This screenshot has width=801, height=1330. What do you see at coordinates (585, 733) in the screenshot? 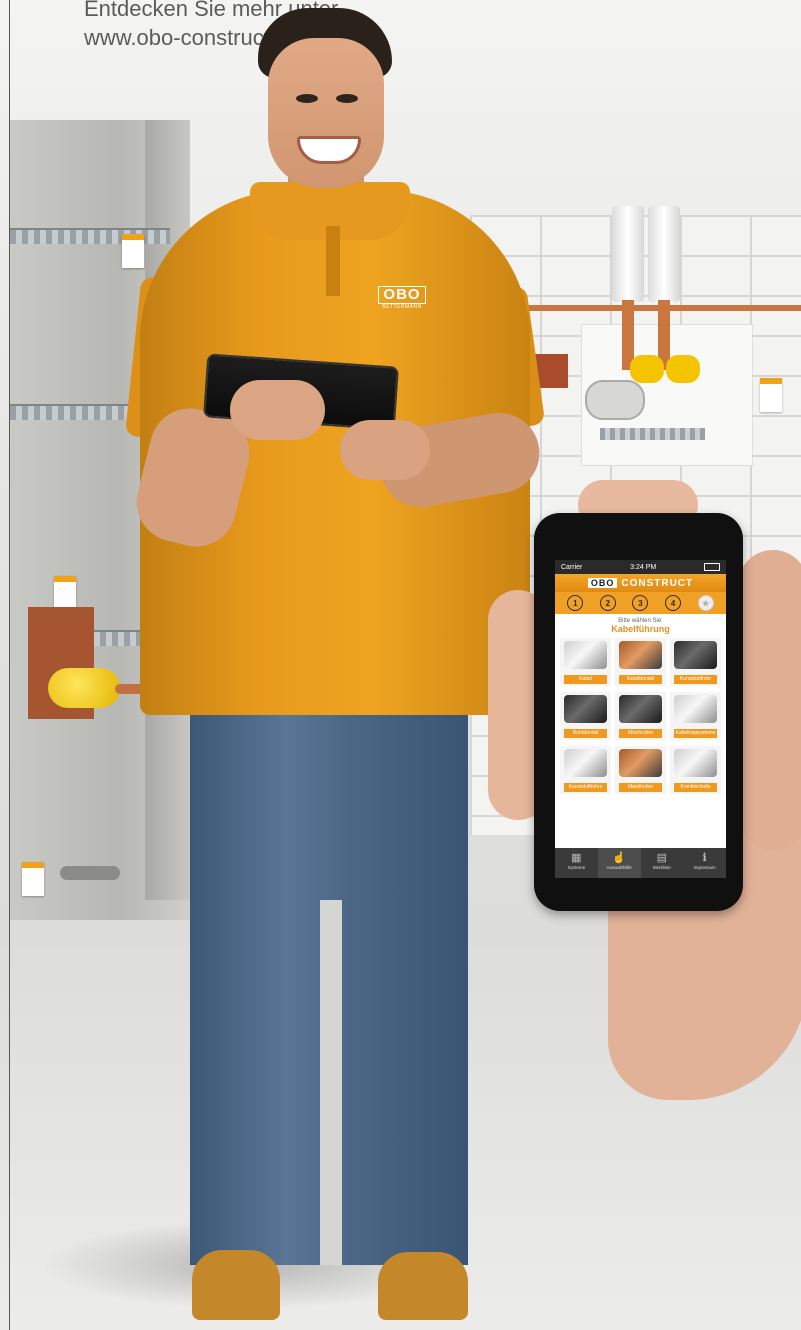
I see `category-label: Rohrbündel` at bounding box center [585, 733].